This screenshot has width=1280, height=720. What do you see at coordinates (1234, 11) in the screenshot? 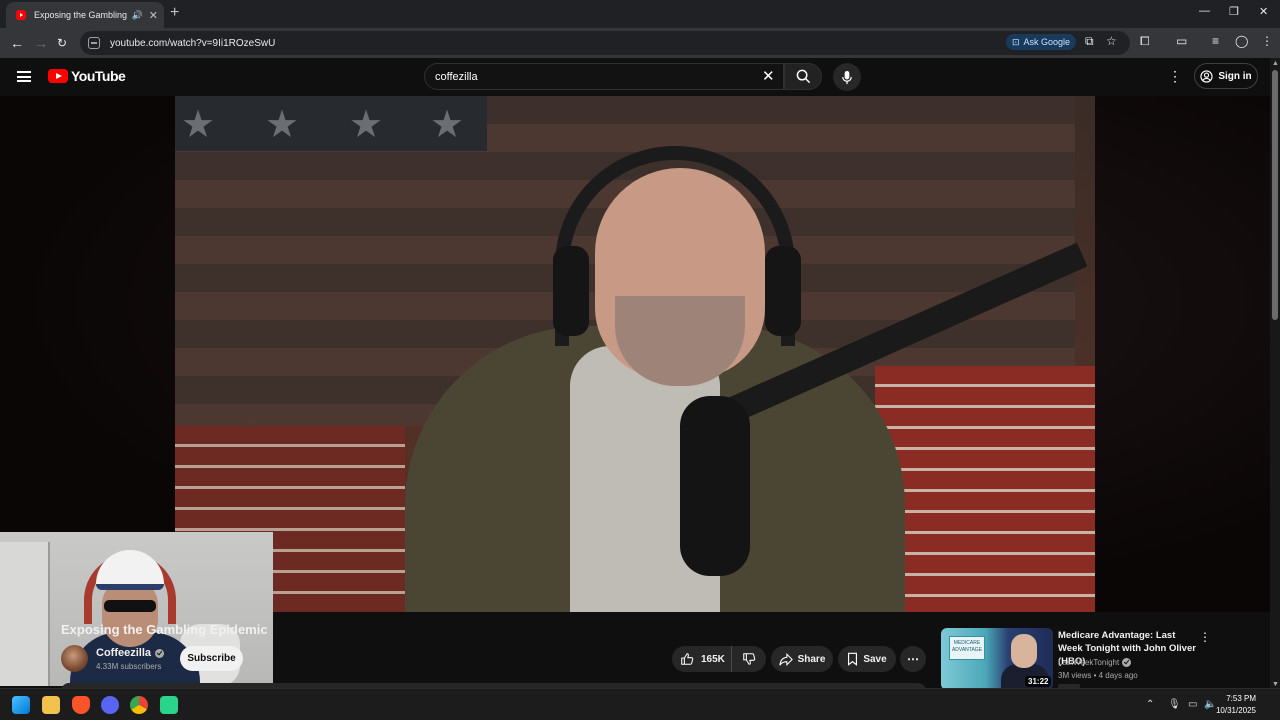
I see `restore-button: ❐` at bounding box center [1234, 11].